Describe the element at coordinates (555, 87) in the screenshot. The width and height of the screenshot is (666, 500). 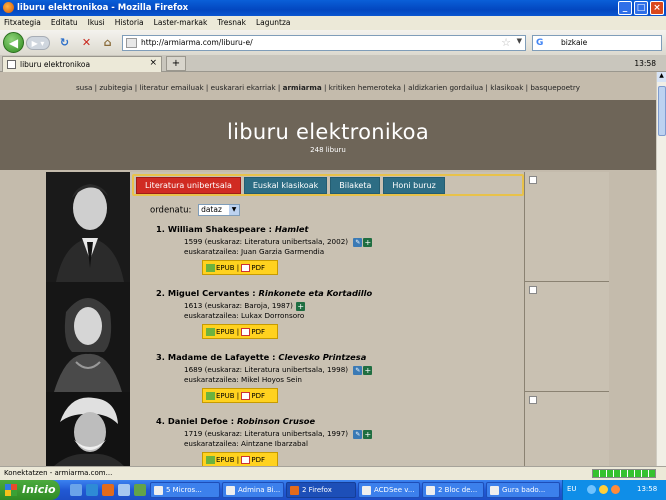
I see `nav-link-basquepoetry: basquepoetry` at that location.